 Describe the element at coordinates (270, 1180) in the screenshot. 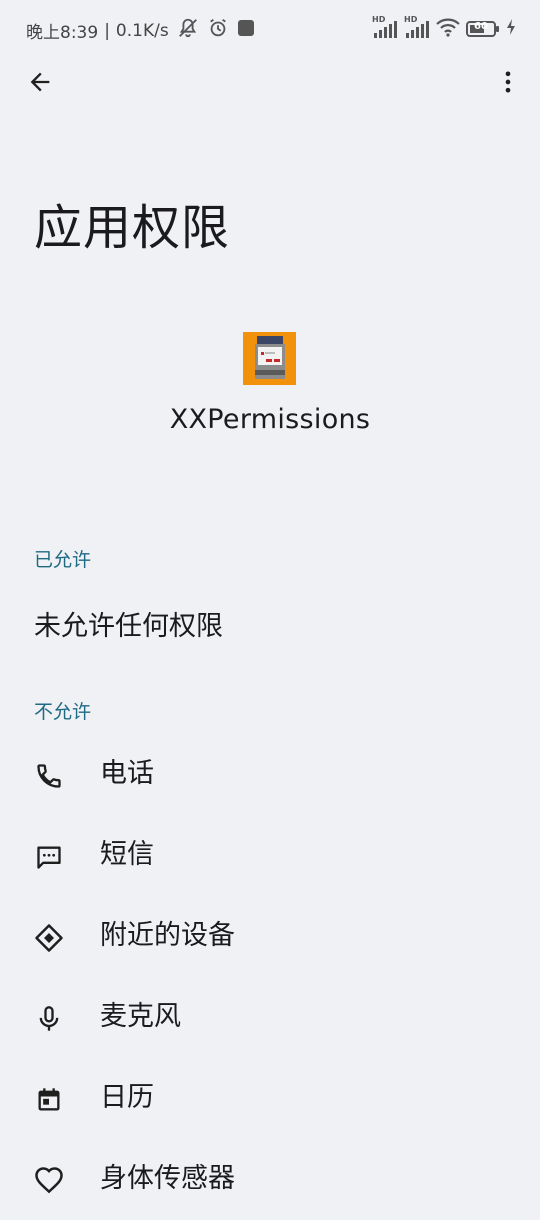

I see `permission-row-body-sensors: 身体传感器` at that location.